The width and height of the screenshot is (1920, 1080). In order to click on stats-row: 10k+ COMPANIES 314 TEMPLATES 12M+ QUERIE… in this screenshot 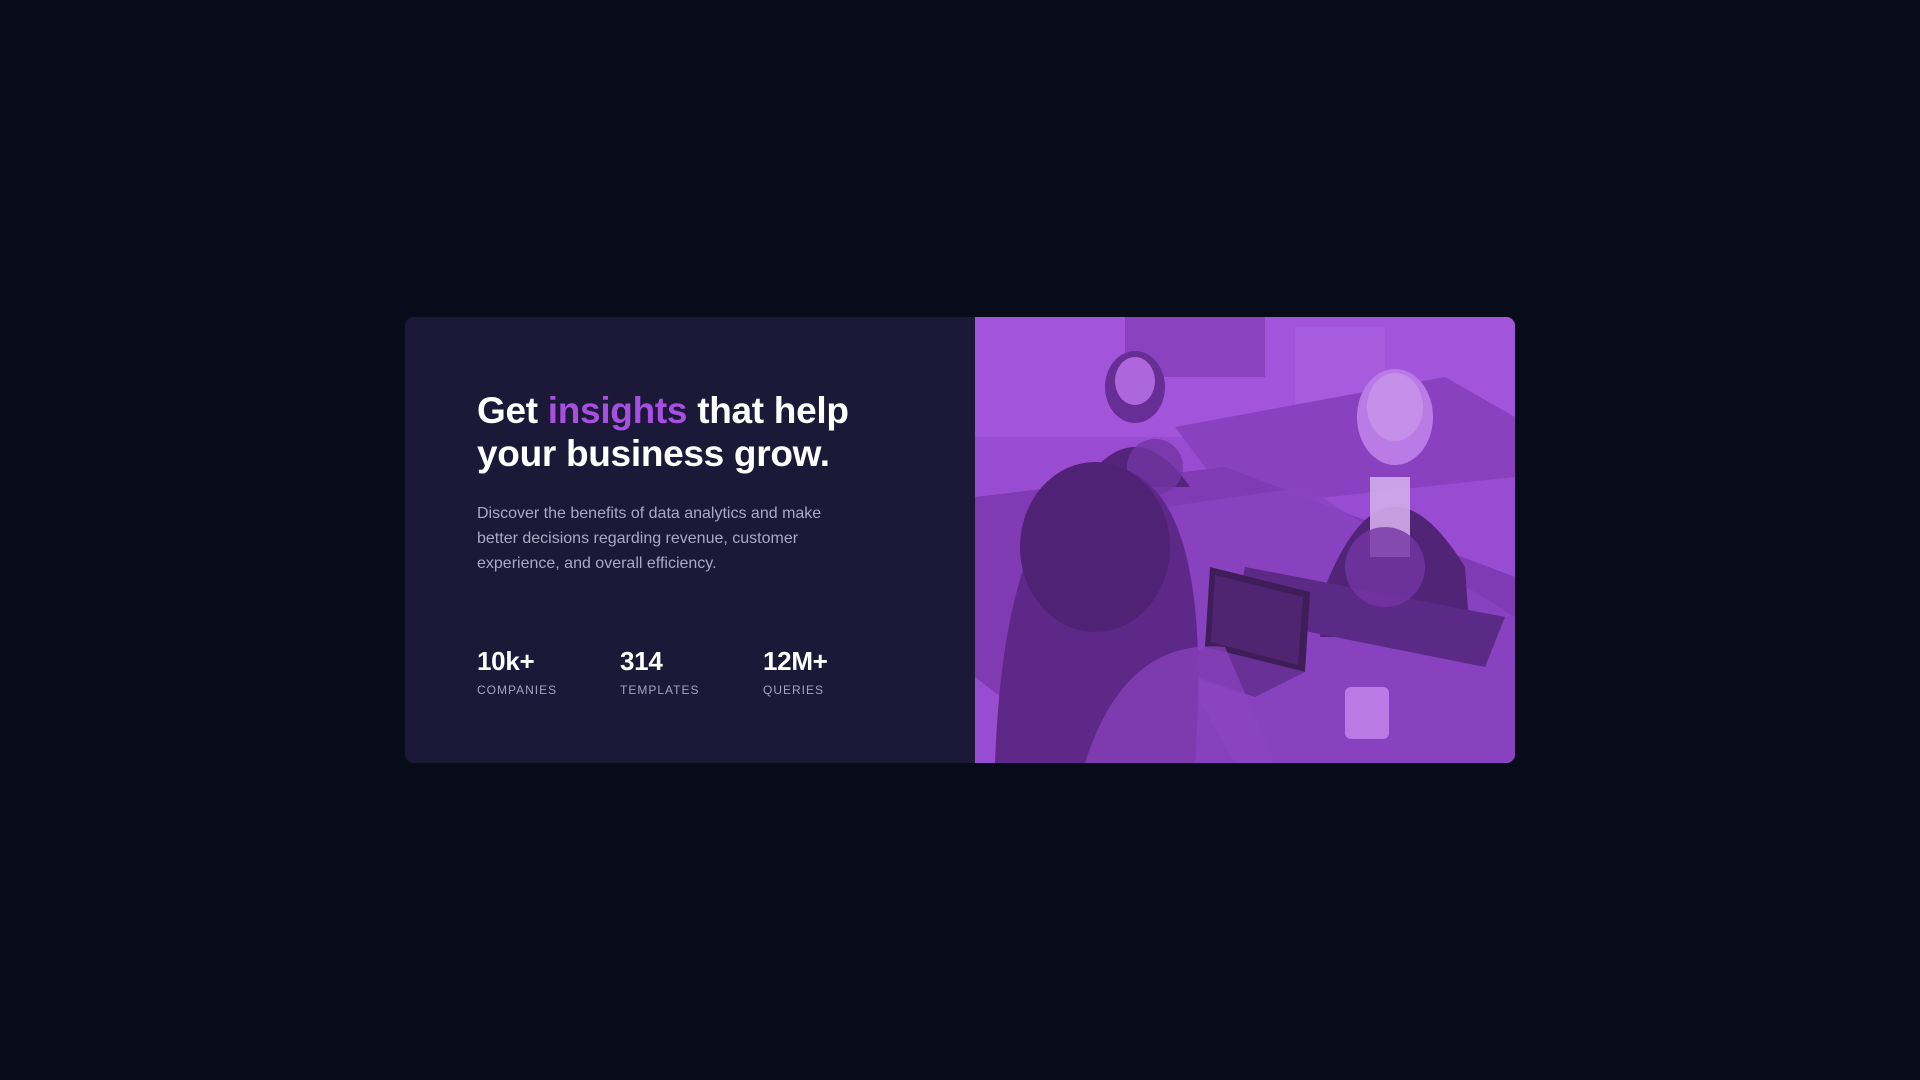, I will do `click(660, 671)`.